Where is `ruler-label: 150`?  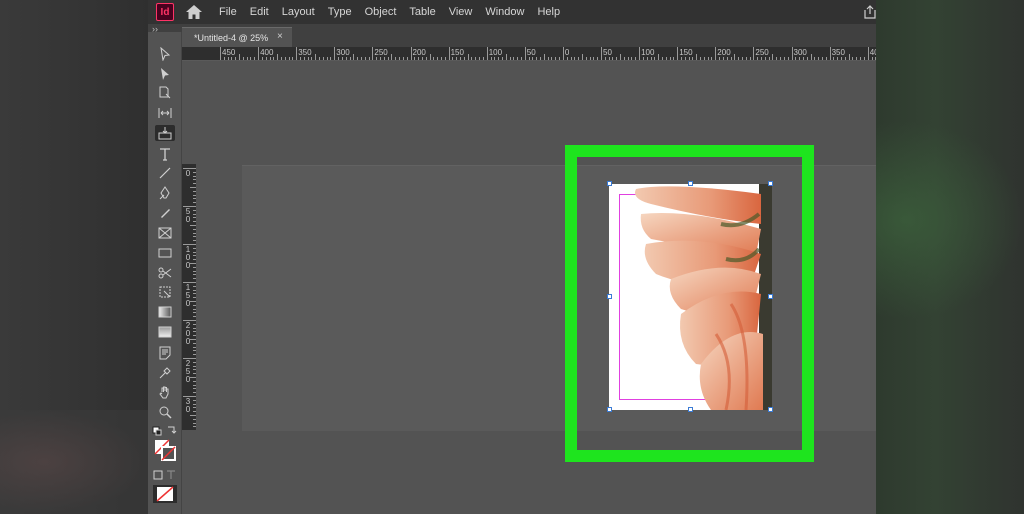
ruler-label: 150 is located at coordinates (686, 52).